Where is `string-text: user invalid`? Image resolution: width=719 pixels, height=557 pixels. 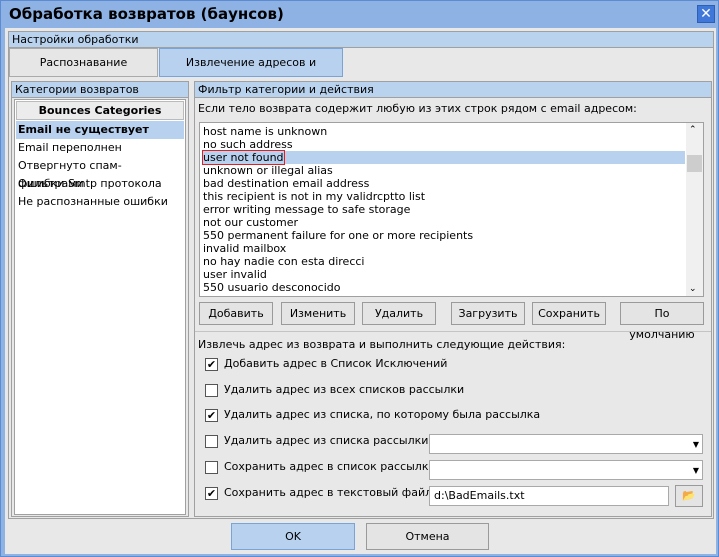
string-text: user invalid is located at coordinates (235, 274).